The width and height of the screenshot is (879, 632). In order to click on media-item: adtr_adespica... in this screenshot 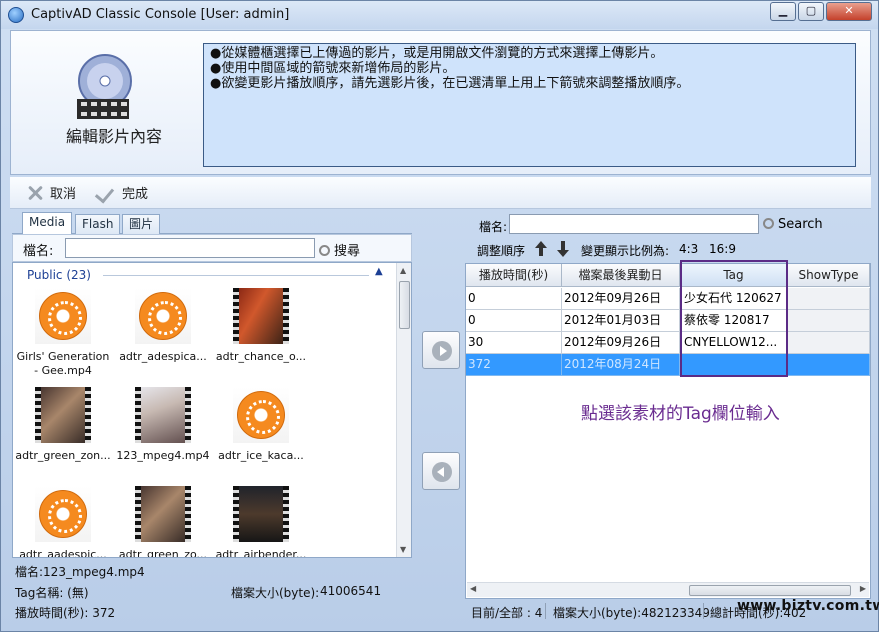, I will do `click(163, 326)`.